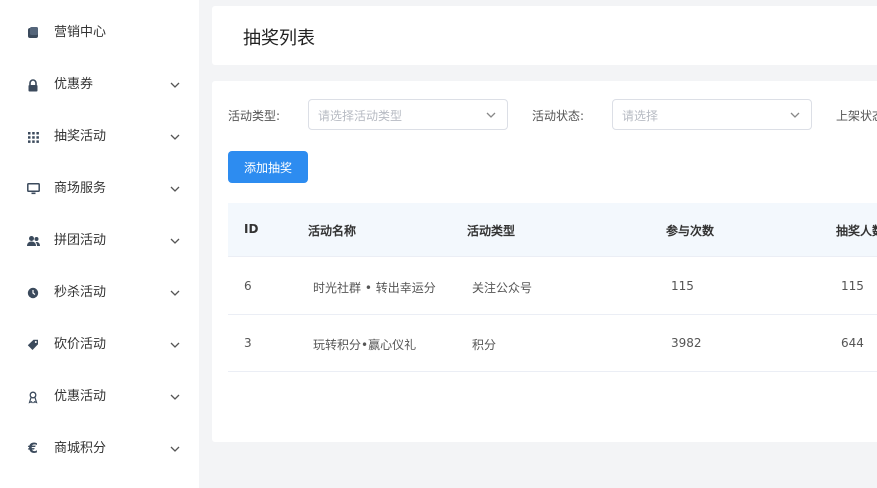 The image size is (877, 488). I want to click on sidebar-item-mall-services: 商场服务, so click(99, 189).